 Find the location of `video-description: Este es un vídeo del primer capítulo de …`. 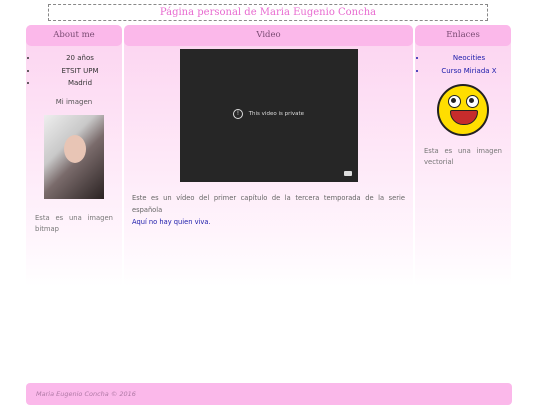

video-description: Este es un vídeo del primer capítulo de … is located at coordinates (268, 204).